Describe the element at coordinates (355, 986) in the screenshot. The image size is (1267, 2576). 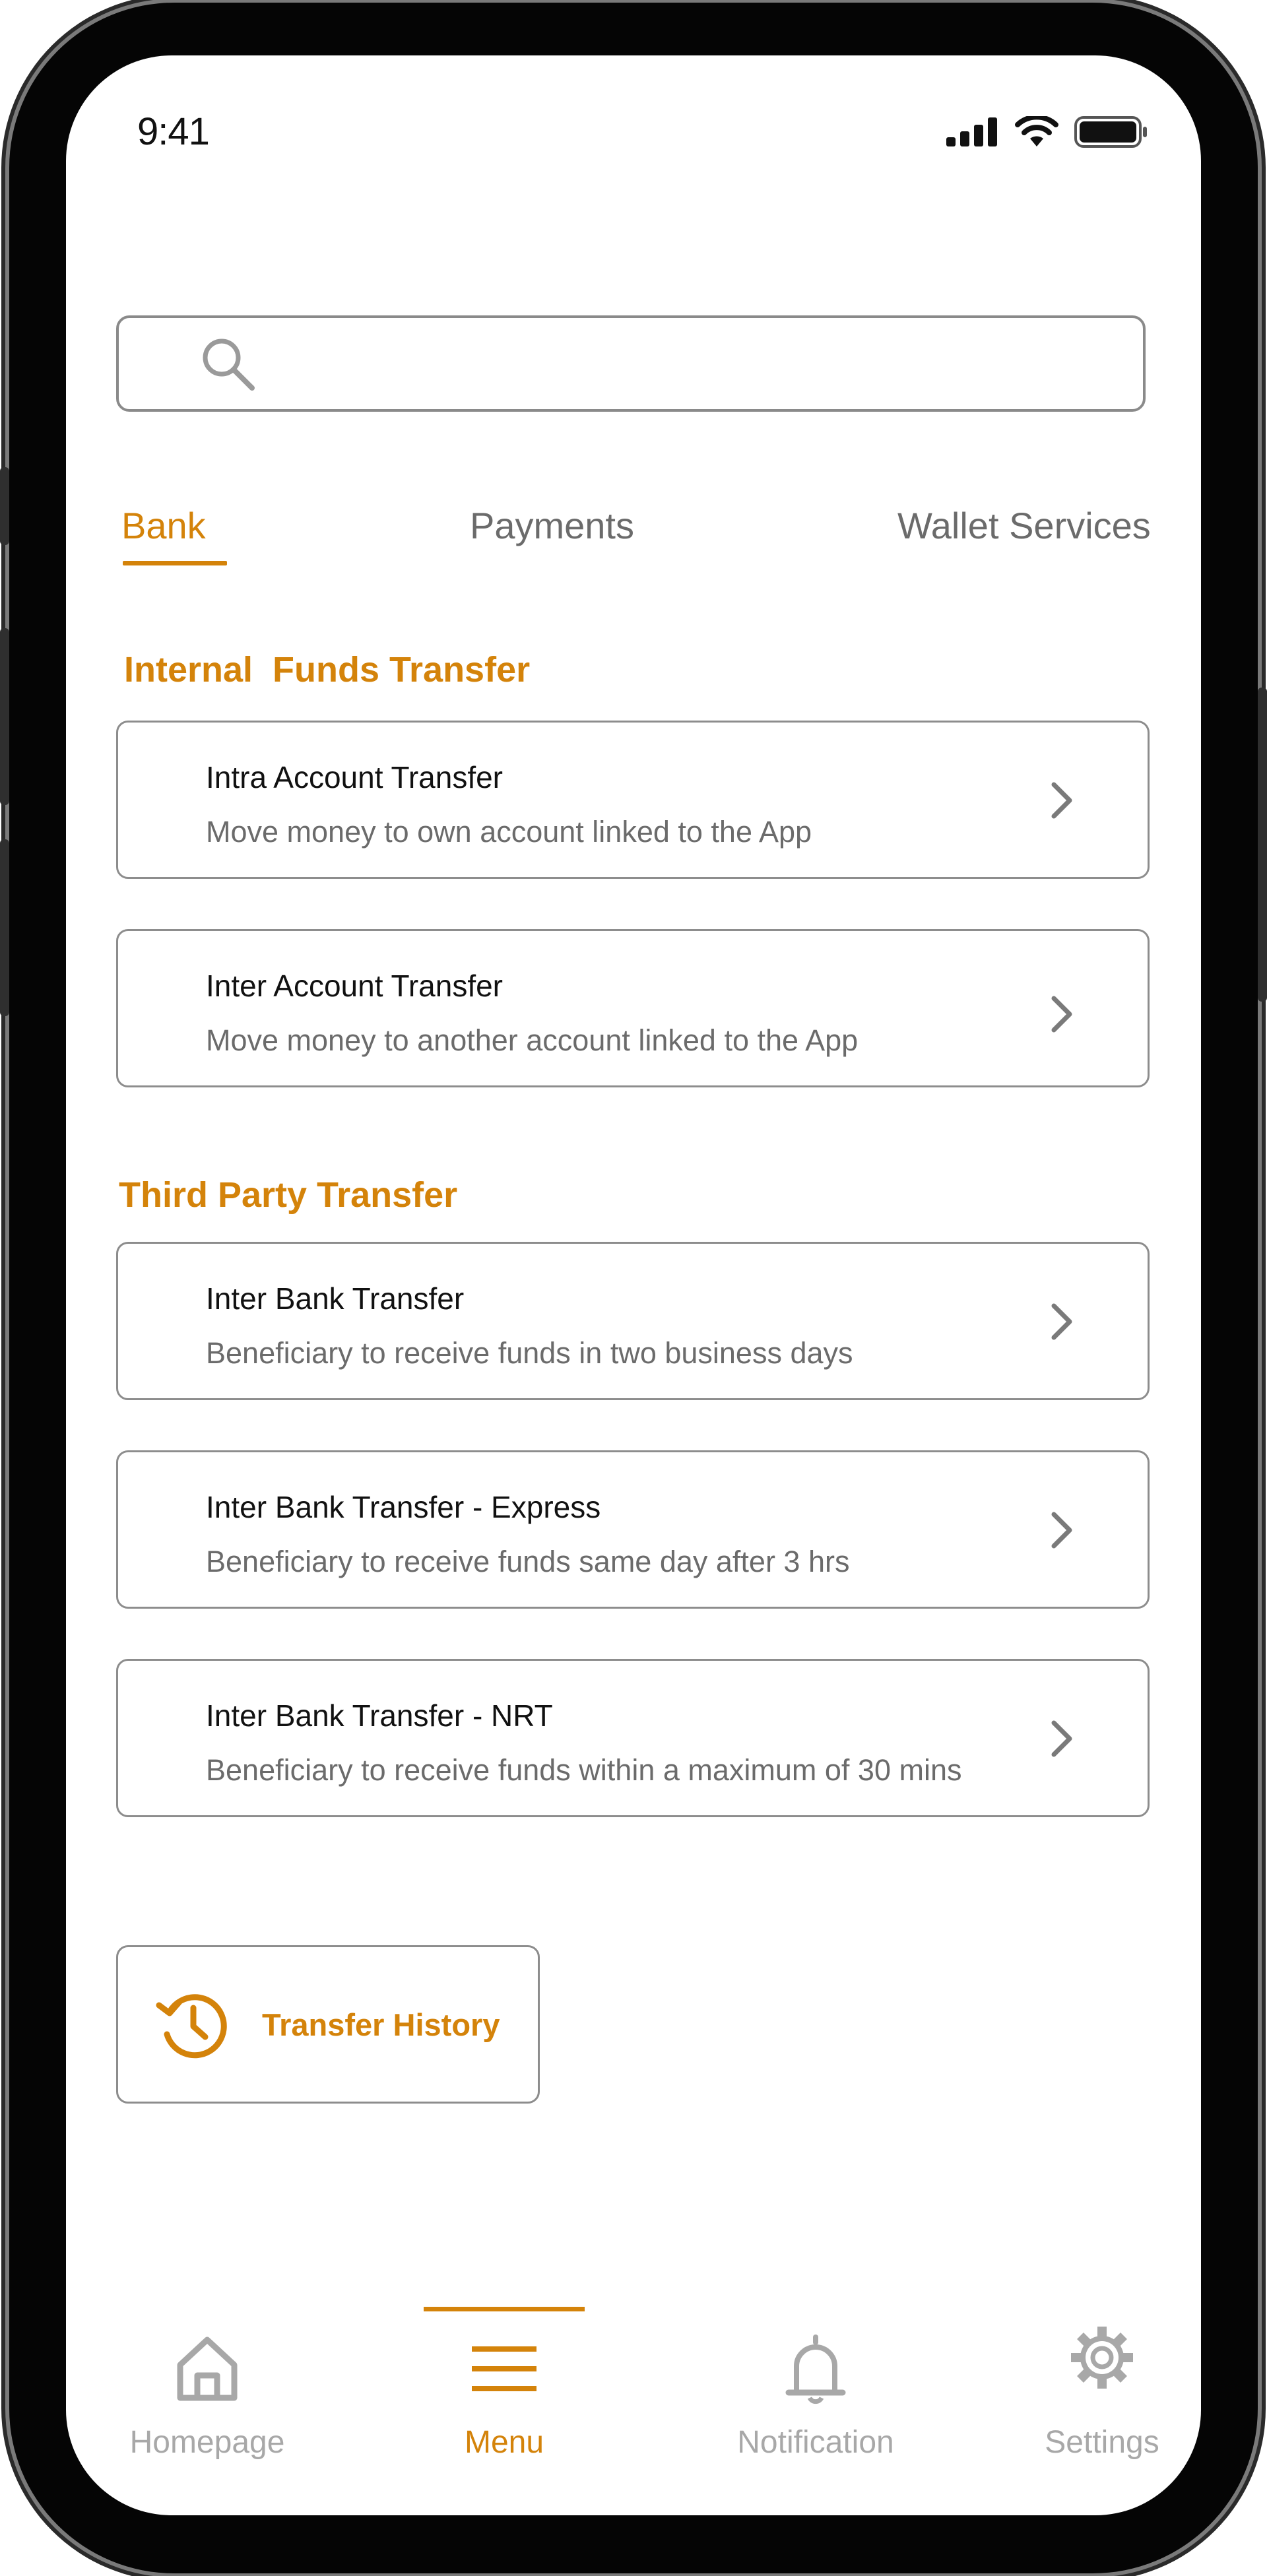
I see `card-title: Inter Account Transfer` at that location.